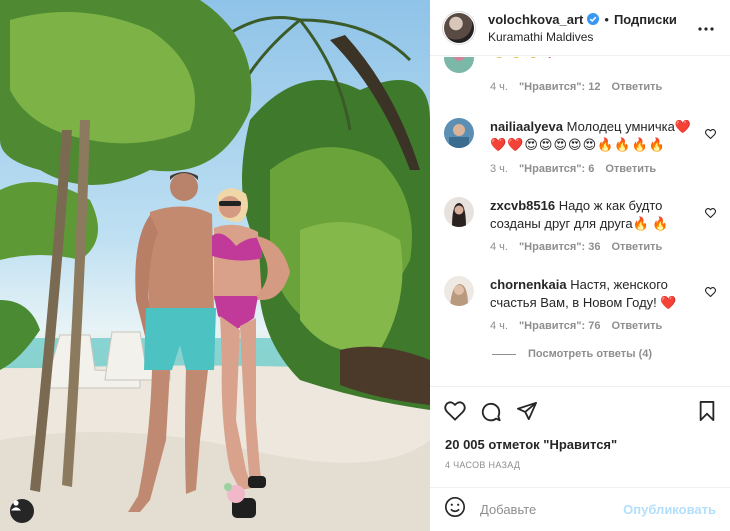  I want to click on comment-likes: "Нравится": 76, so click(559, 326).